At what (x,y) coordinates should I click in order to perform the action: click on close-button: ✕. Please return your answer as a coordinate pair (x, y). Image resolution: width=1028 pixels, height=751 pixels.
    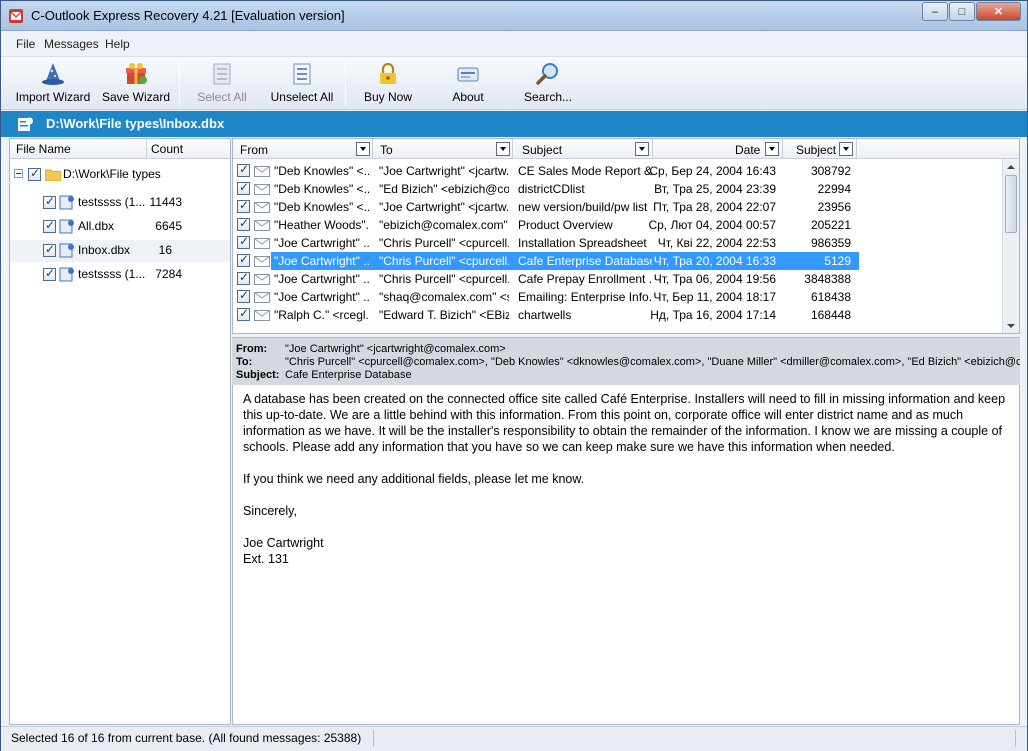
    Looking at the image, I should click on (998, 11).